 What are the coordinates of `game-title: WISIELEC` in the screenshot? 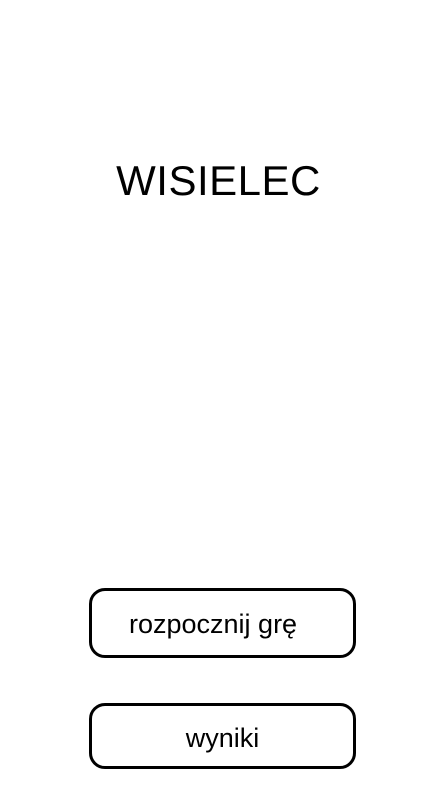 It's located at (218, 180).